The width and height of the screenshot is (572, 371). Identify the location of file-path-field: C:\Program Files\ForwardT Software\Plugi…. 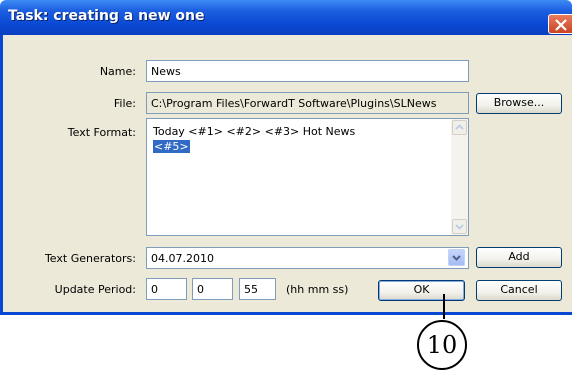
(307, 103).